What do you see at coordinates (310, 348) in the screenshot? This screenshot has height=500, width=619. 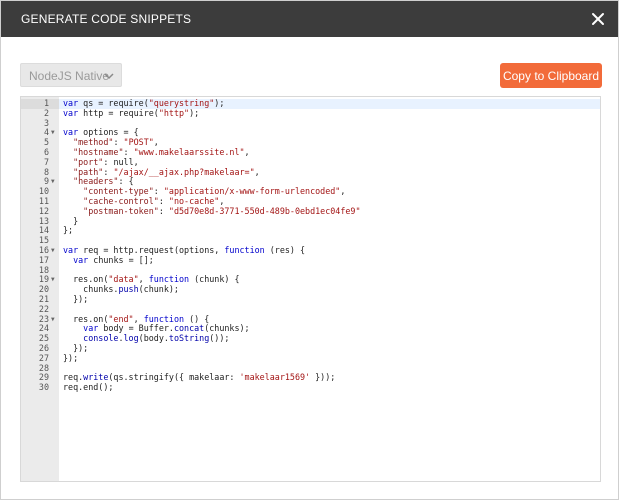 I see `code-line: 26 });` at bounding box center [310, 348].